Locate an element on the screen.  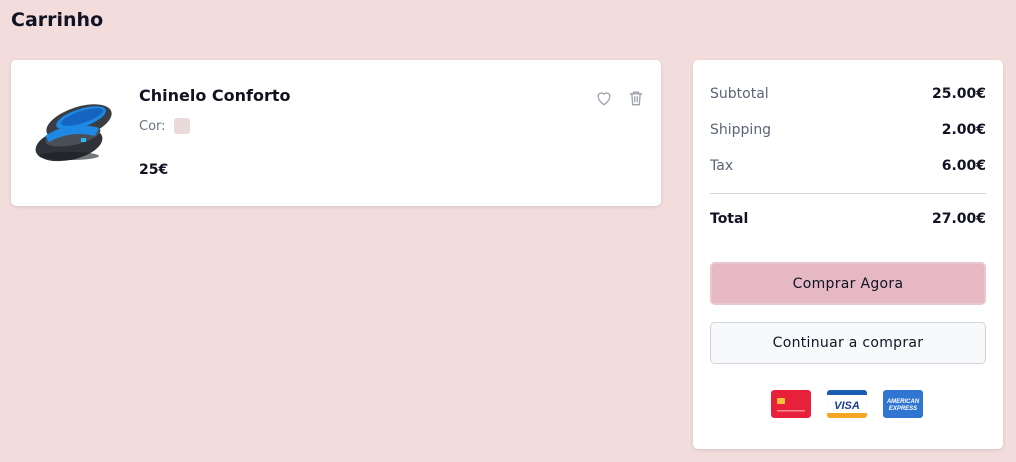
subtotal-label: Subtotal is located at coordinates (739, 94).